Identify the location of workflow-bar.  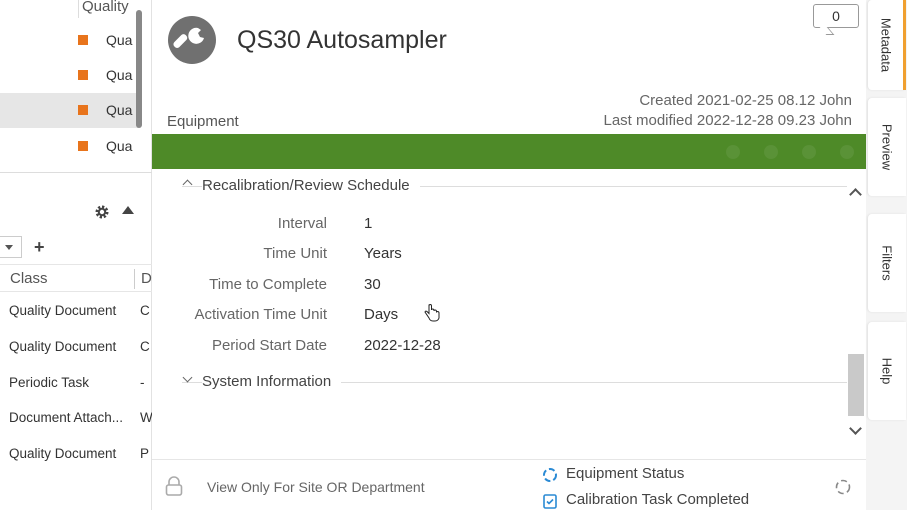
(509, 151).